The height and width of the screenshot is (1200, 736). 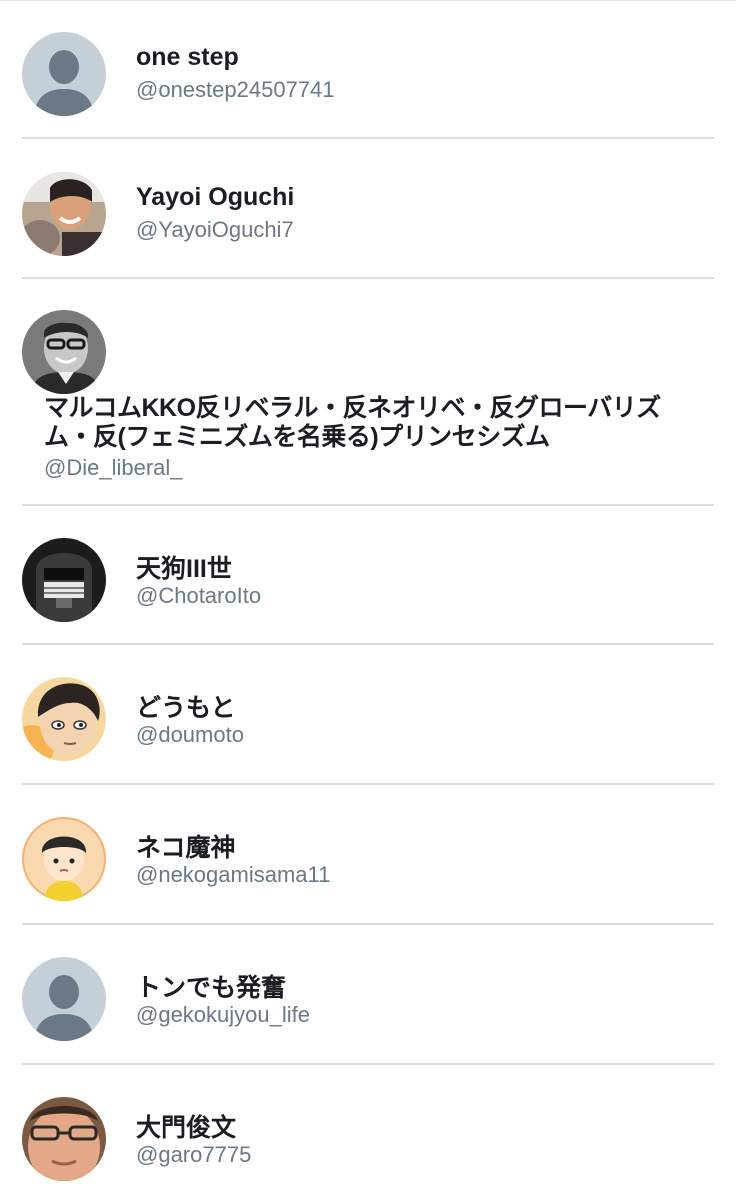 I want to click on list-item: 大門俊文 @garo7775, so click(x=368, y=1132).